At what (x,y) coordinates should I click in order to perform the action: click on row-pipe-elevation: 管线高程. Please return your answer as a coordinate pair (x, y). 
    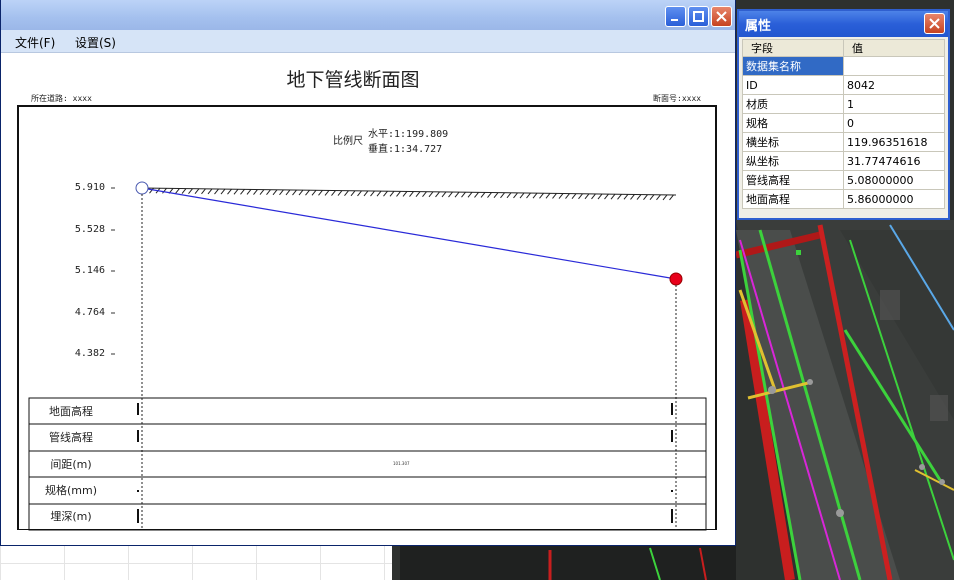
    Looking at the image, I should click on (71, 437).